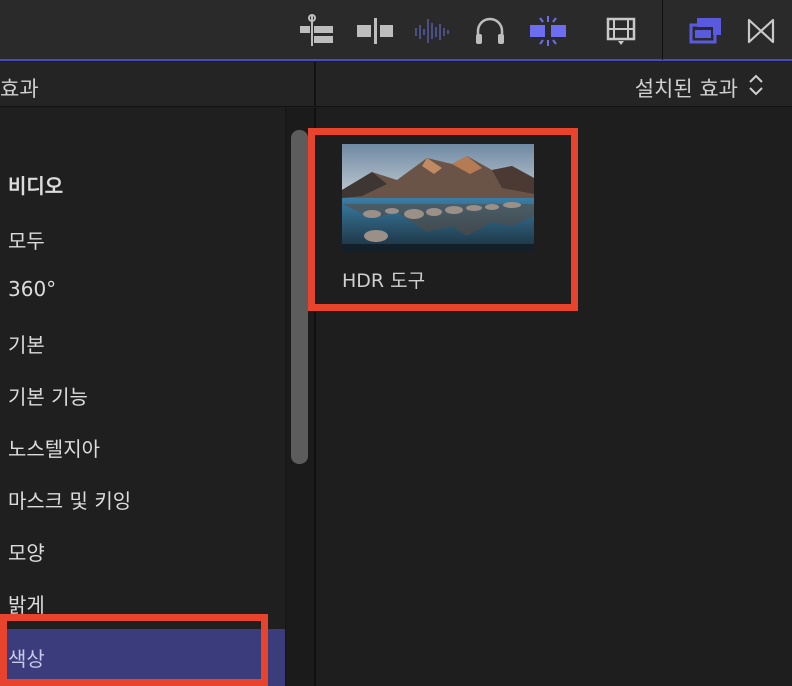 This screenshot has height=686, width=792. Describe the element at coordinates (686, 88) in the screenshot. I see `installed-effects-dropdown: 설치된 효과` at that location.